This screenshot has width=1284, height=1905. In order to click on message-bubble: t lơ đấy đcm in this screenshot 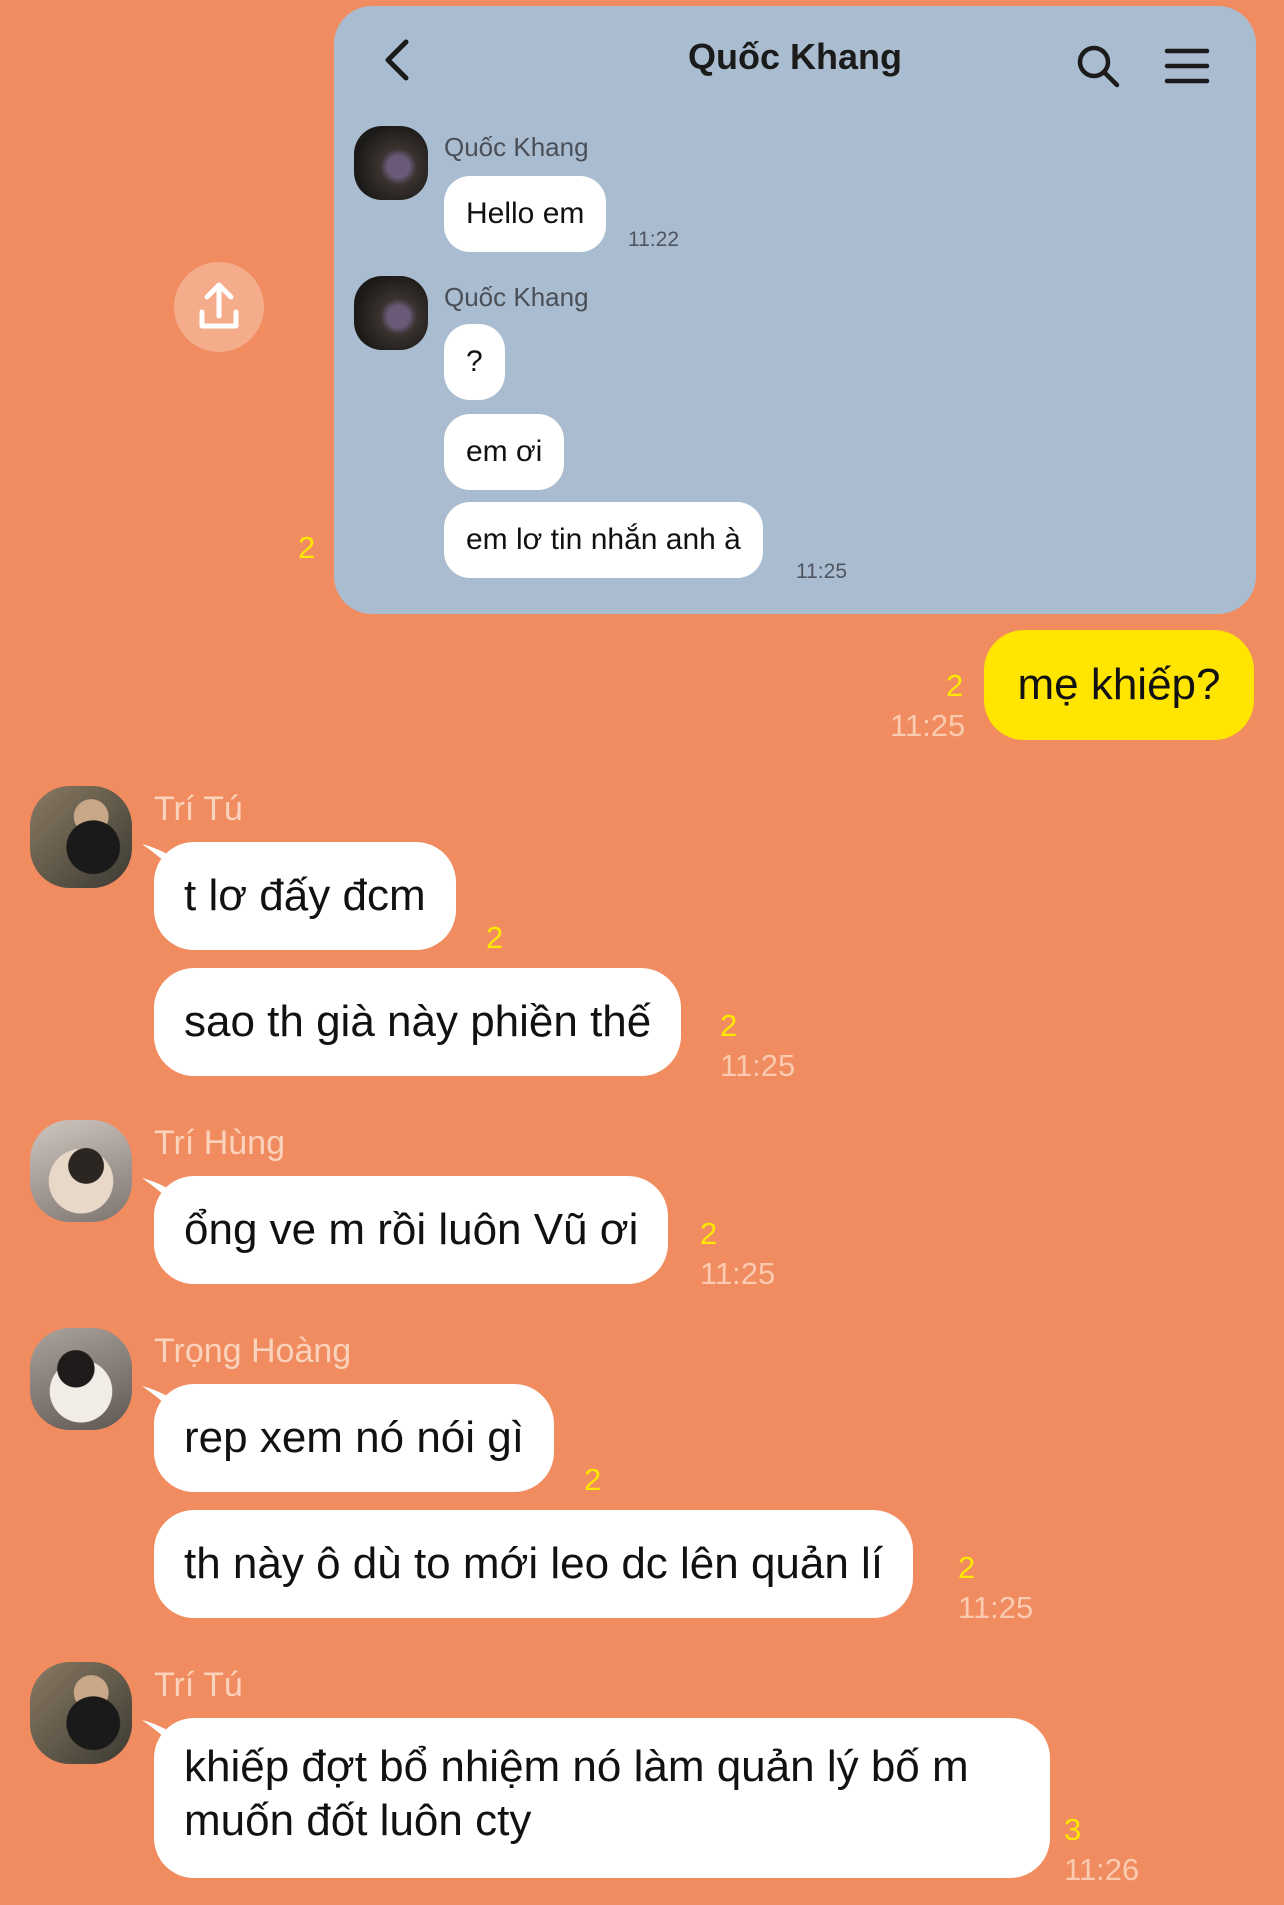, I will do `click(305, 896)`.